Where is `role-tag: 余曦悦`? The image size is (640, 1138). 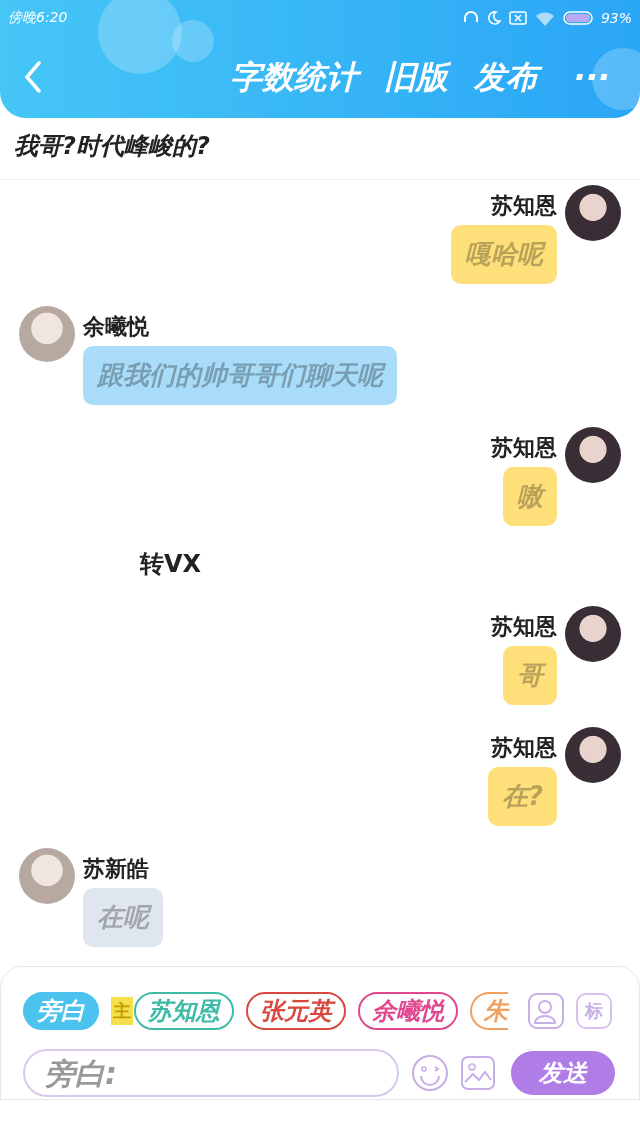 role-tag: 余曦悦 is located at coordinates (408, 1011).